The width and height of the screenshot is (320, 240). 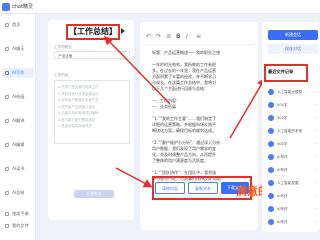 I want to click on sidebar-item: AI读书, so click(x=18, y=169).